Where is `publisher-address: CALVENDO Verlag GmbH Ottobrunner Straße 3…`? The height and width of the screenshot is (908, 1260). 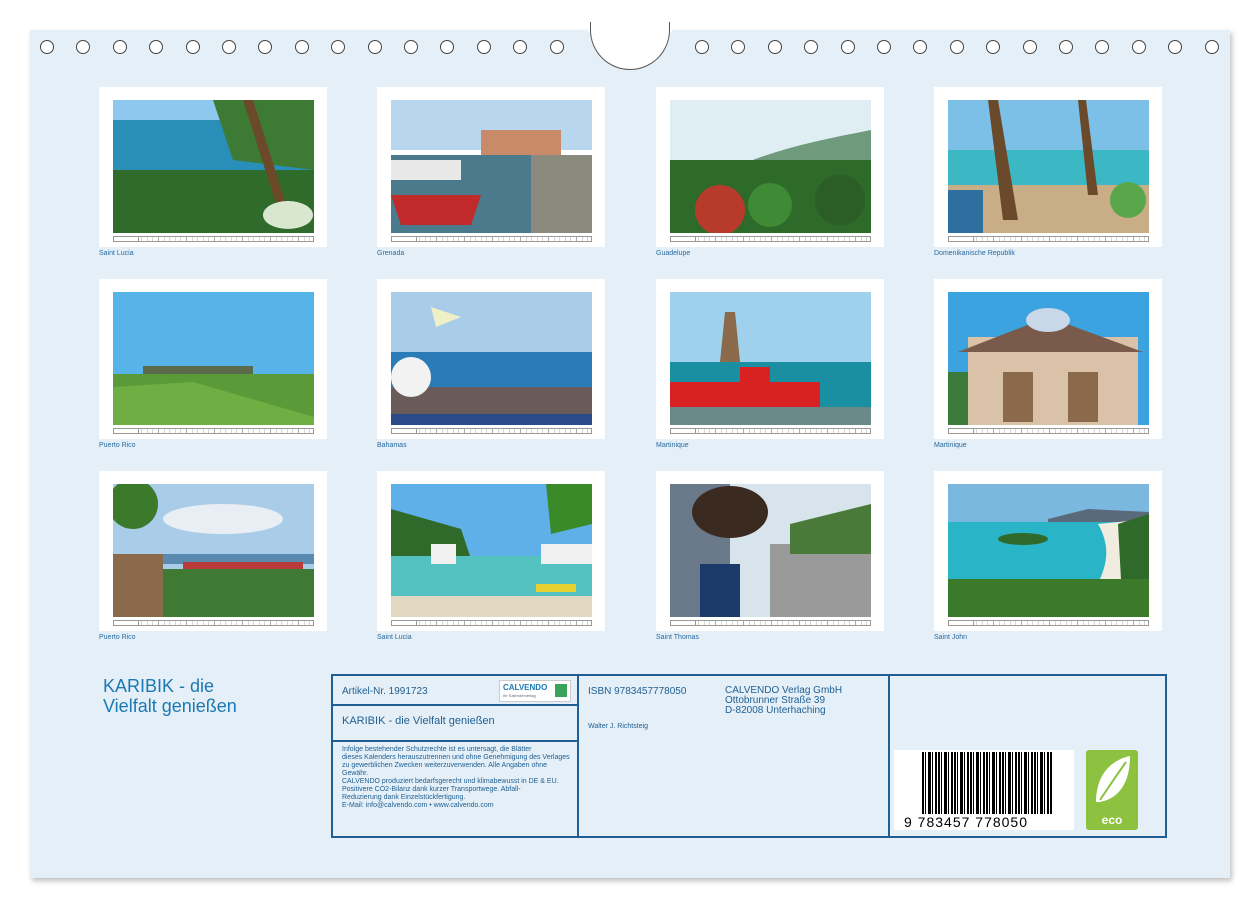
publisher-address: CALVENDO Verlag GmbH Ottobrunner Straße 3… is located at coordinates (783, 701).